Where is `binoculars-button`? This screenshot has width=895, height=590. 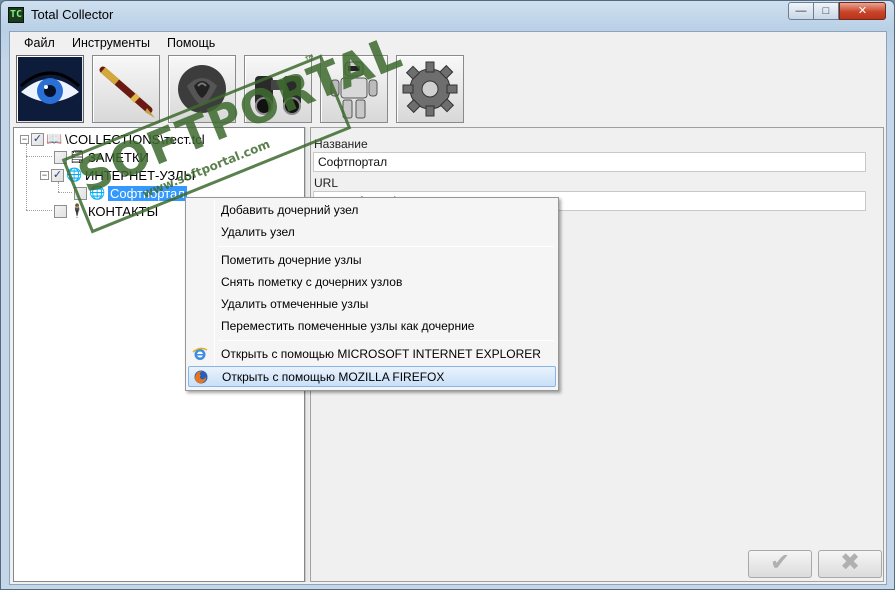 binoculars-button is located at coordinates (278, 89).